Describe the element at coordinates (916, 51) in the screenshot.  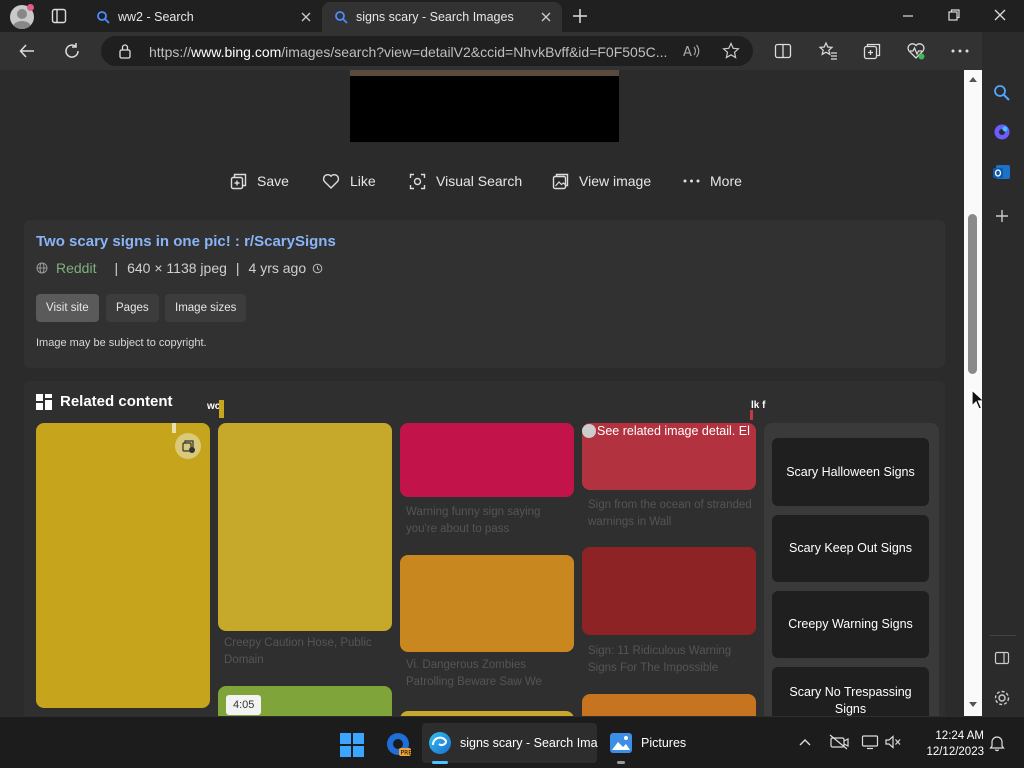
I see `browser-essentials-icon` at that location.